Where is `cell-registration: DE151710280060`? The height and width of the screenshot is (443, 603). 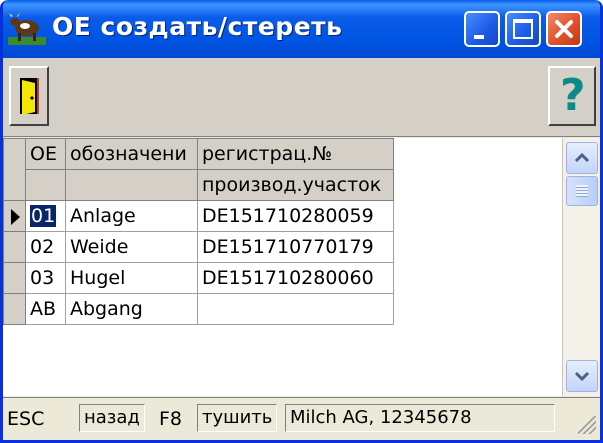 cell-registration: DE151710280060 is located at coordinates (295, 278).